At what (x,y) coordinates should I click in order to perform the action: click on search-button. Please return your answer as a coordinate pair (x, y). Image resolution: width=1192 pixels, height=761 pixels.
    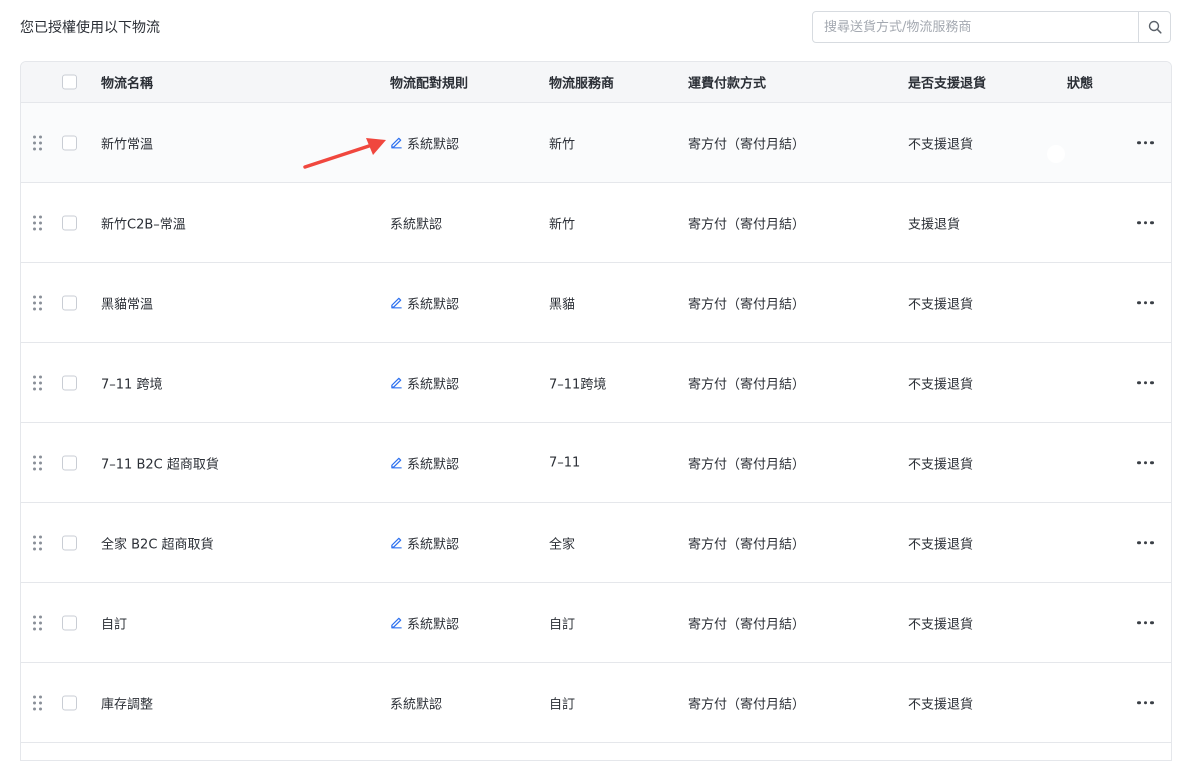
    Looking at the image, I should click on (1154, 27).